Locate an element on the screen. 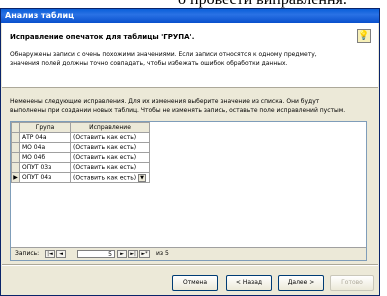 The image size is (387, 296). row-selector: ▶ is located at coordinates (15, 177).